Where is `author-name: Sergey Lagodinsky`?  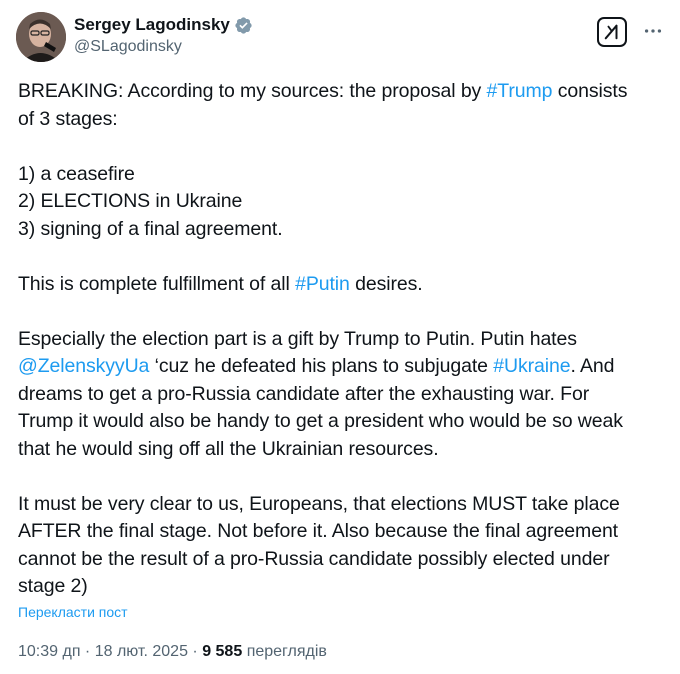 author-name: Sergey Lagodinsky is located at coordinates (152, 25).